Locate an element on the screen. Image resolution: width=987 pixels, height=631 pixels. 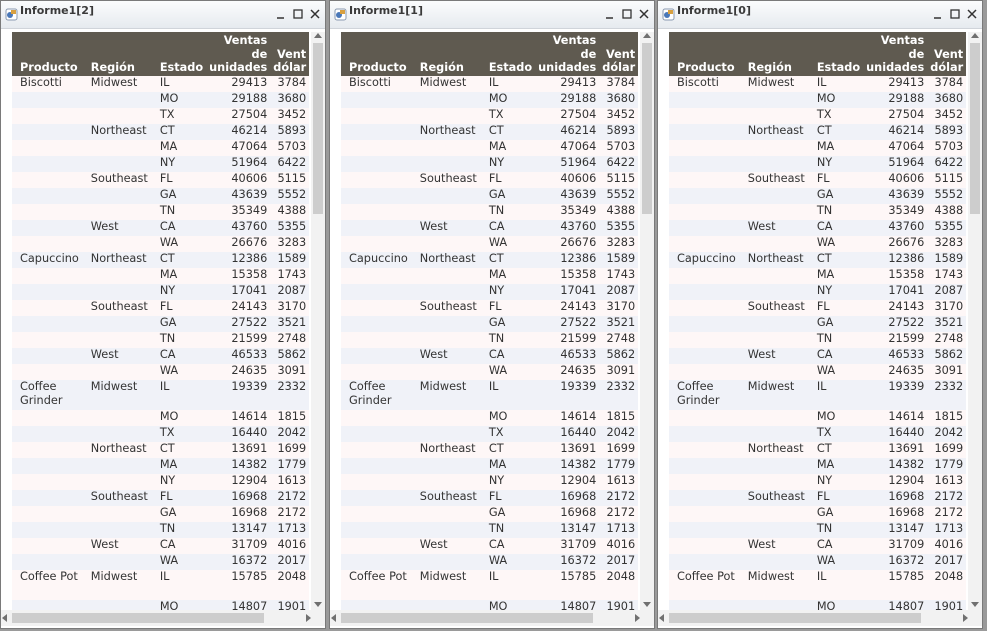
table-cell: 3784 is located at coordinates (947, 83).